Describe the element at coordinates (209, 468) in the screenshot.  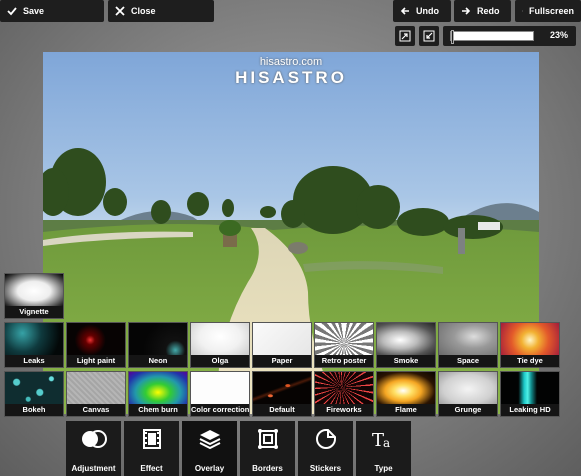
I see `tool-label: Overlay` at that location.